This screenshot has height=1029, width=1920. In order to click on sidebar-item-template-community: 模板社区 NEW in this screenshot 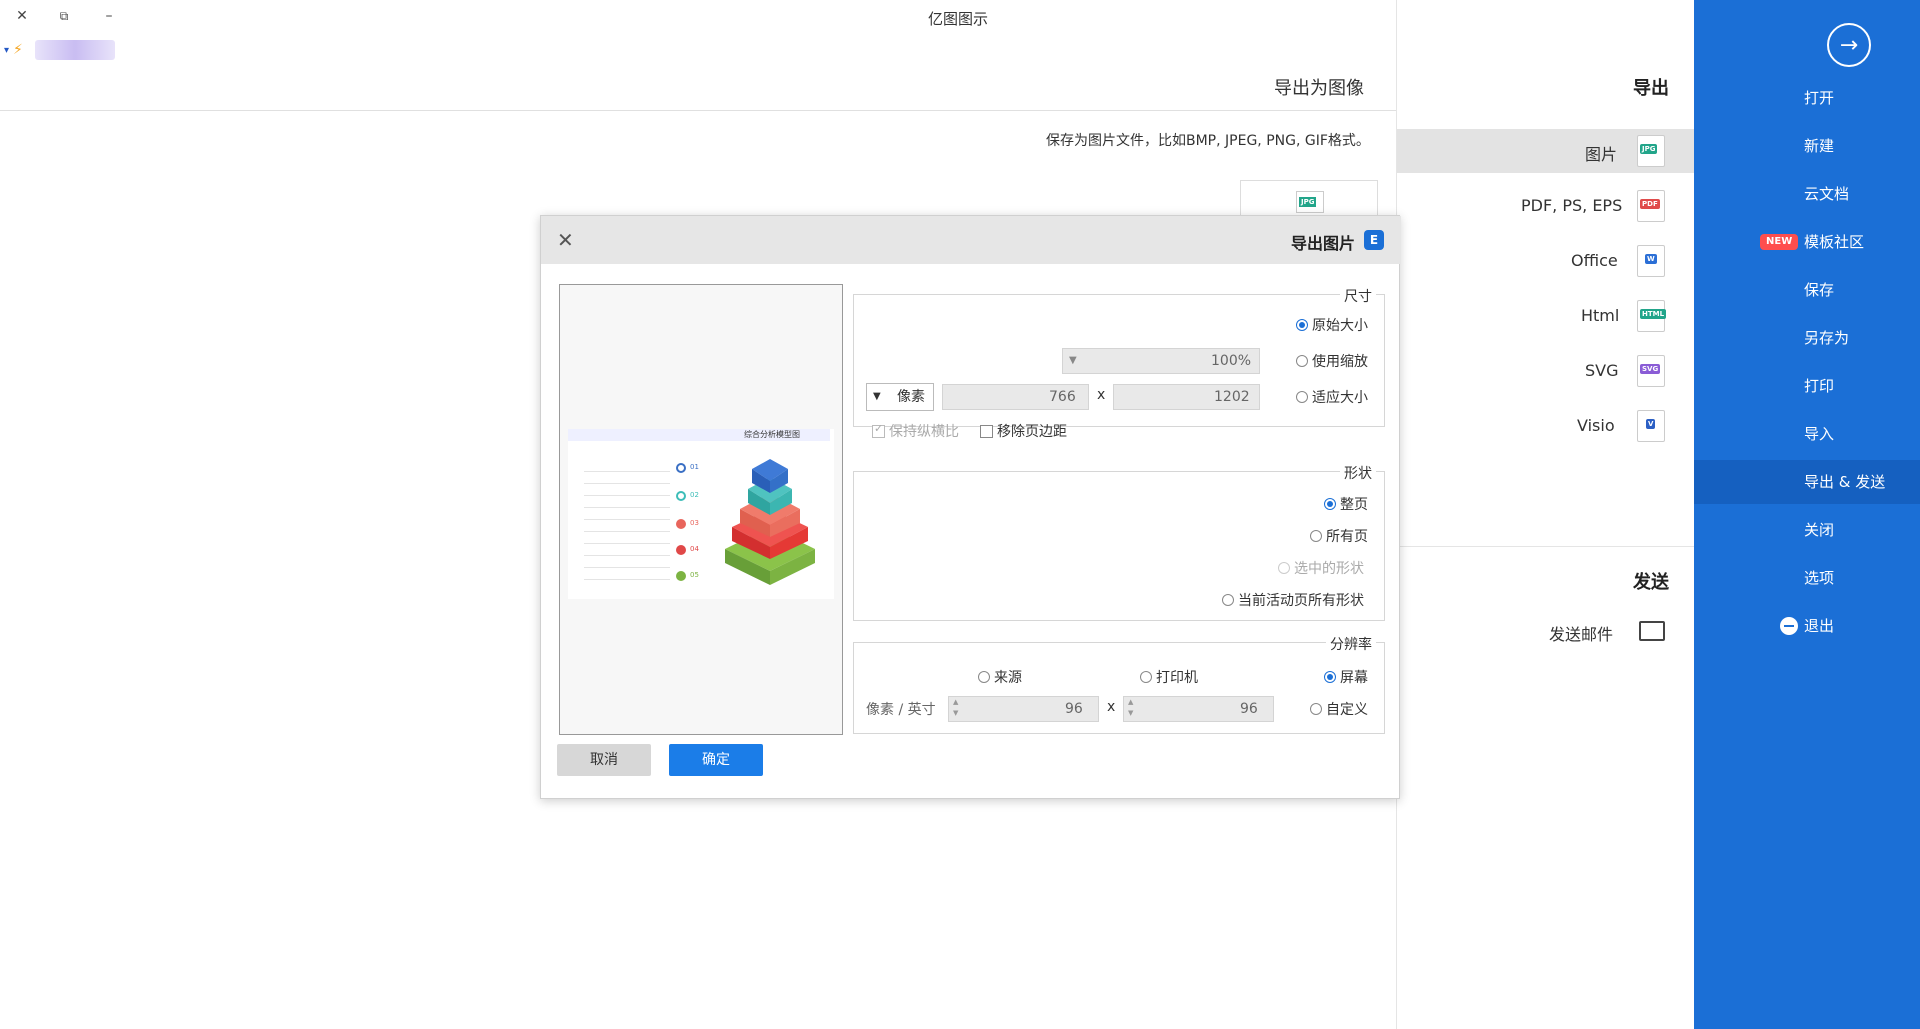, I will do `click(1807, 242)`.